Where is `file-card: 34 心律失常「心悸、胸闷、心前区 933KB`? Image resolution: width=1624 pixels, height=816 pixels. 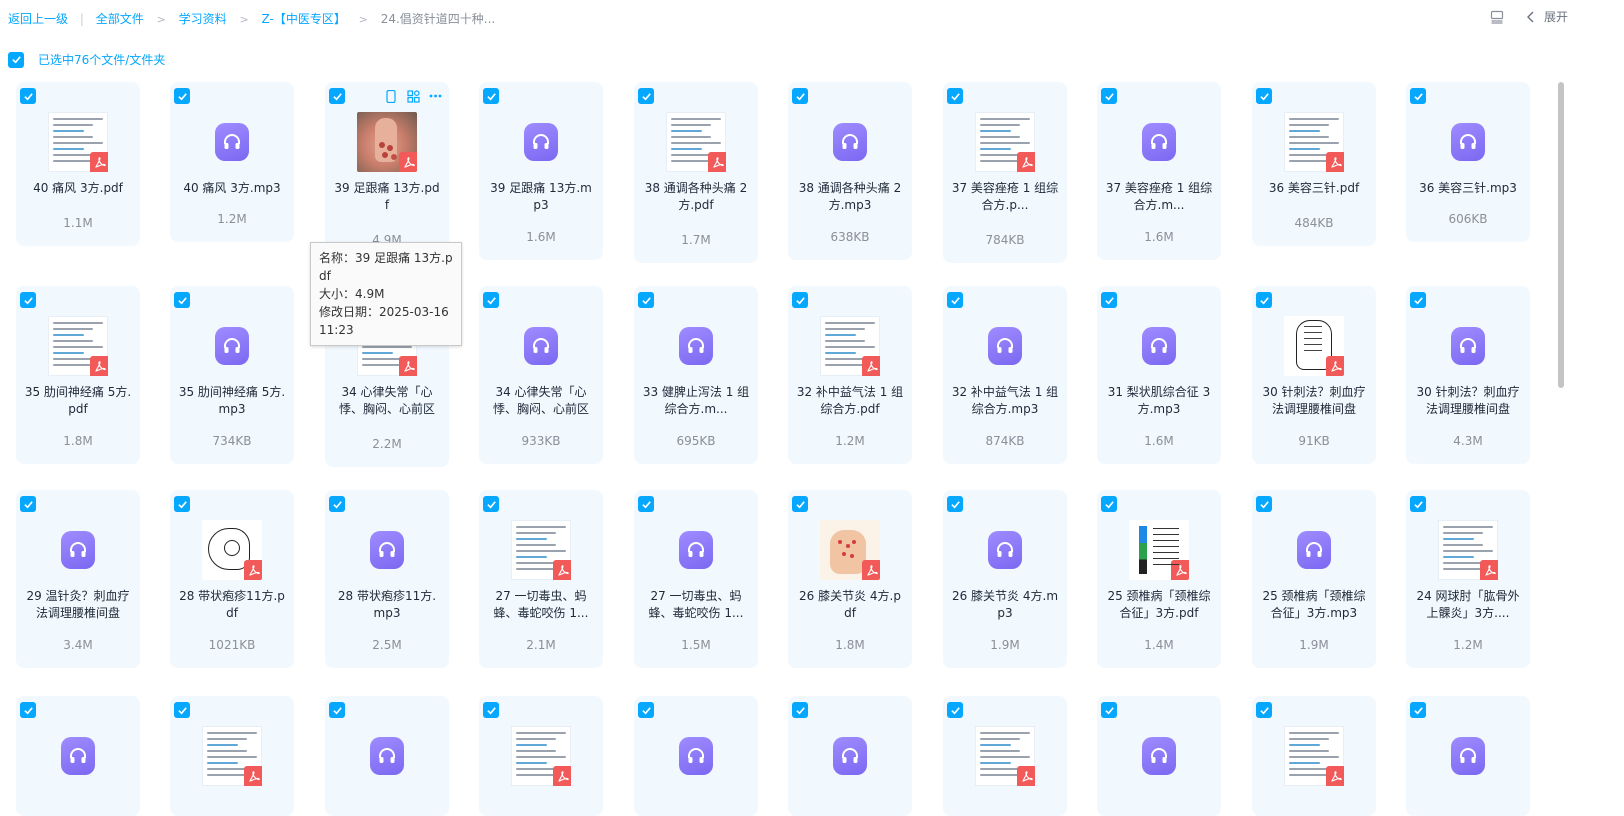 file-card: 34 心律失常「心悸、胸闷、心前区 933KB is located at coordinates (541, 375).